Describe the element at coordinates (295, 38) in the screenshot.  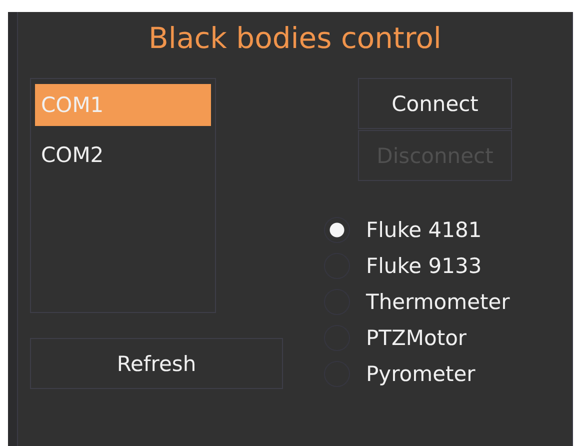
I see `panel-title: Black bodies control` at that location.